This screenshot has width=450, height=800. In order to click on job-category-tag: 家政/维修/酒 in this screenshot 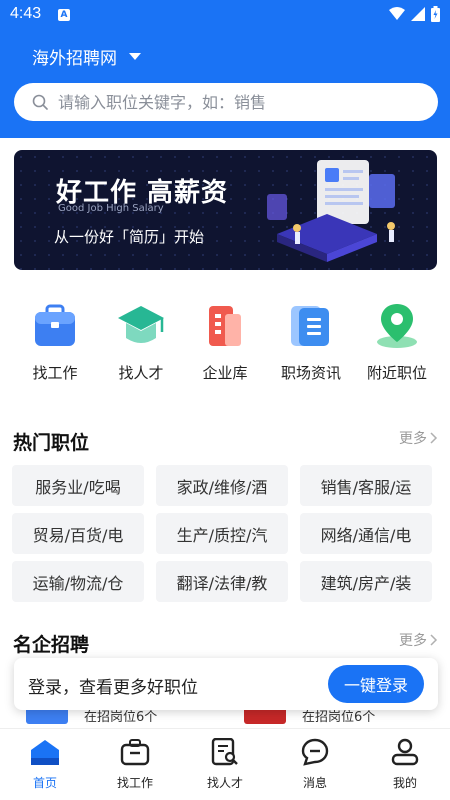, I will do `click(222, 485)`.